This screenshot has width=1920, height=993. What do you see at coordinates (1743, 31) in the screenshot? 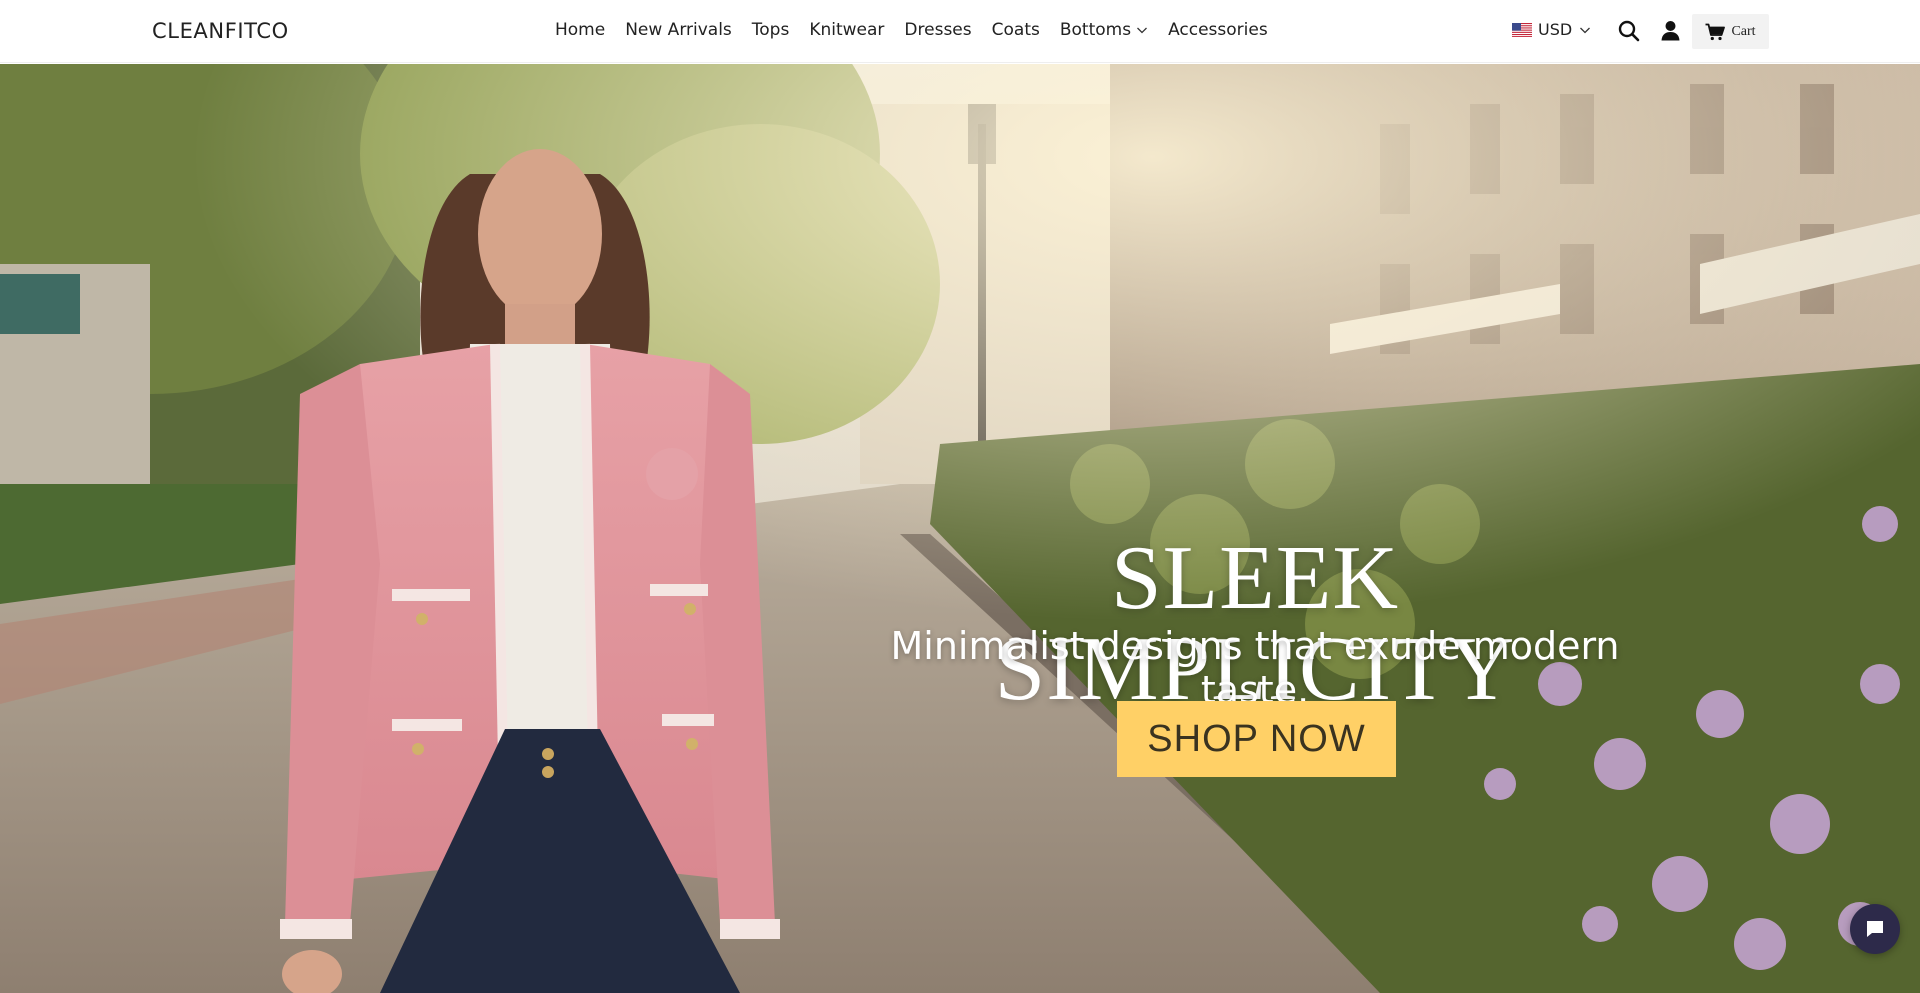
I see `cart-label: Cart` at bounding box center [1743, 31].